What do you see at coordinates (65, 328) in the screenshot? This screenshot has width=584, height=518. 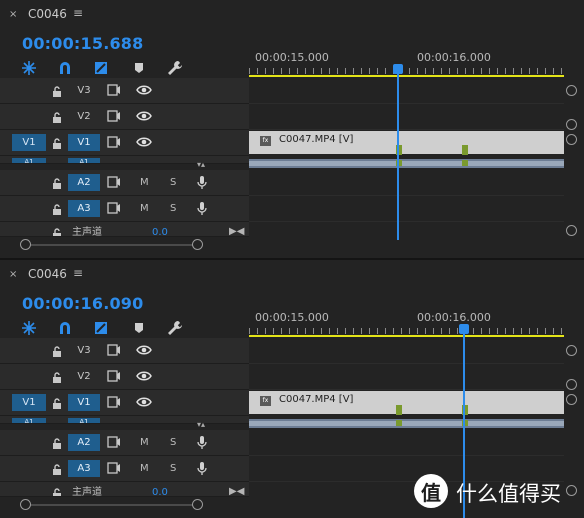 I see `snap-magnet-icon` at bounding box center [65, 328].